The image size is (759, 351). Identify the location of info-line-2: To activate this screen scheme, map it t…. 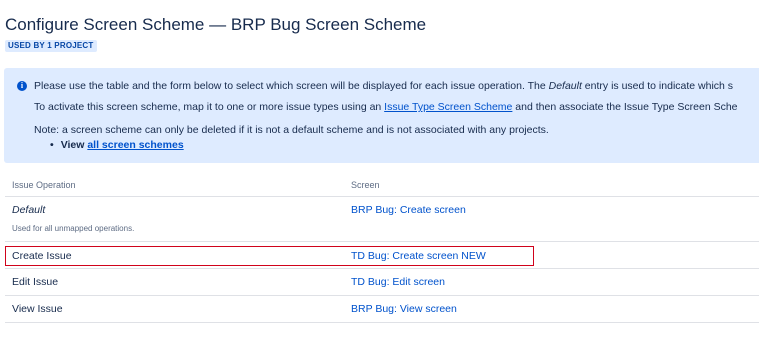
(386, 107).